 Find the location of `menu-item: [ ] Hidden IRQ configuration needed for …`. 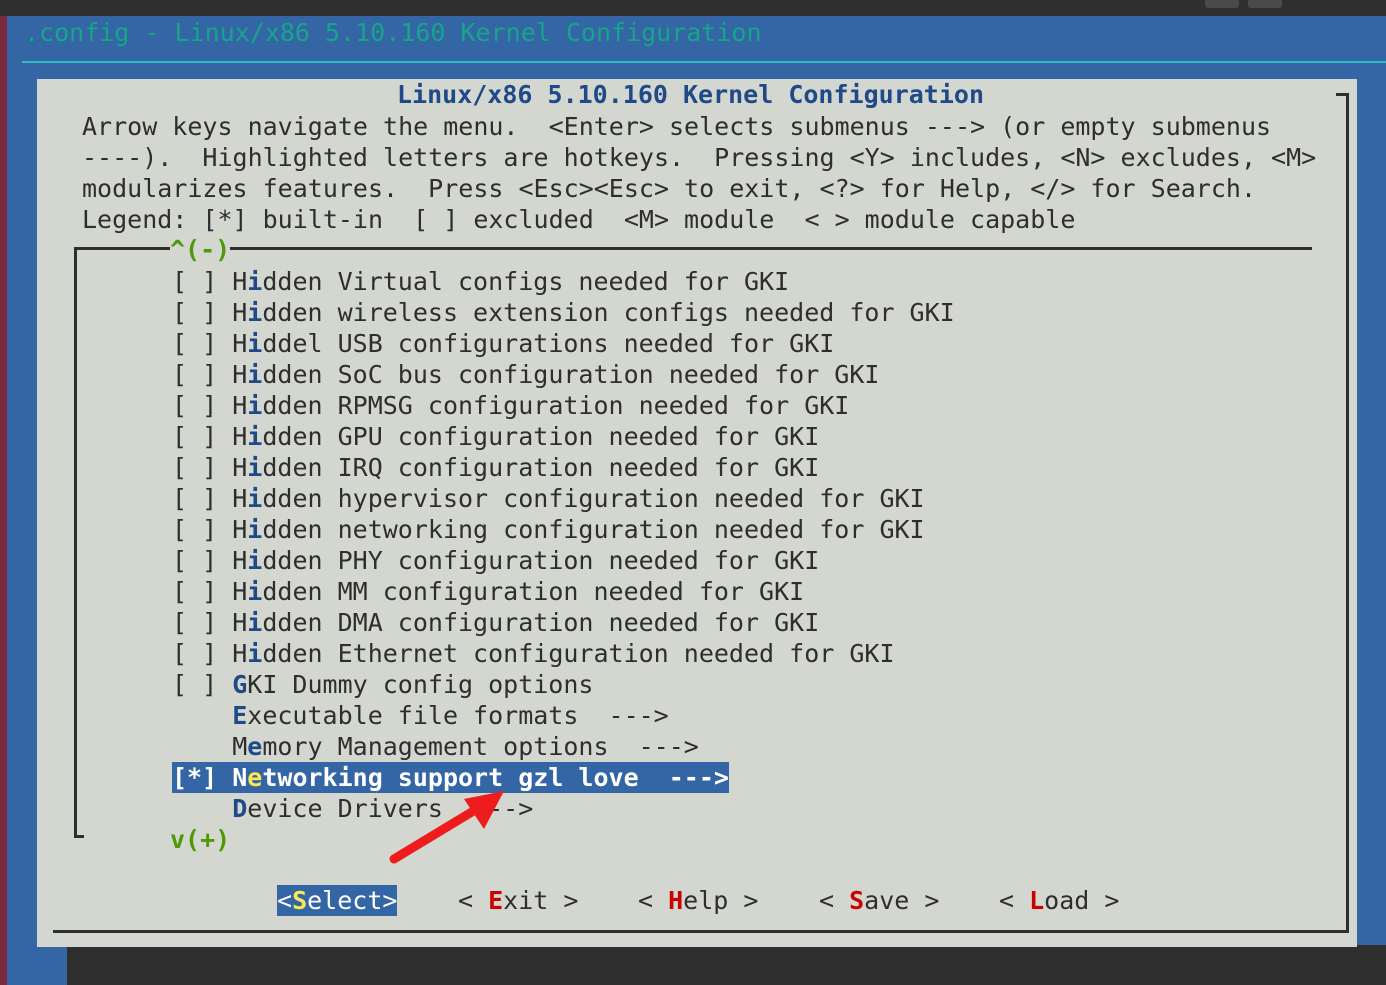

menu-item: [ ] Hidden IRQ configuration needed for … is located at coordinates (495, 467).